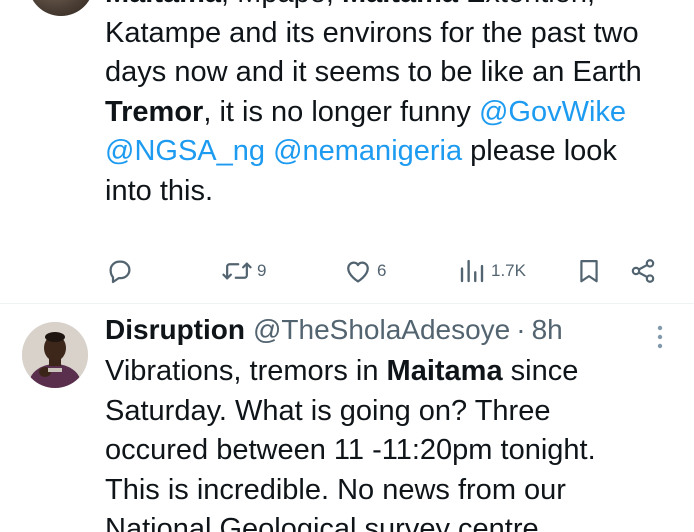 The width and height of the screenshot is (694, 532). What do you see at coordinates (281, 4) in the screenshot?
I see `text-segment: , Mpape,` at bounding box center [281, 4].